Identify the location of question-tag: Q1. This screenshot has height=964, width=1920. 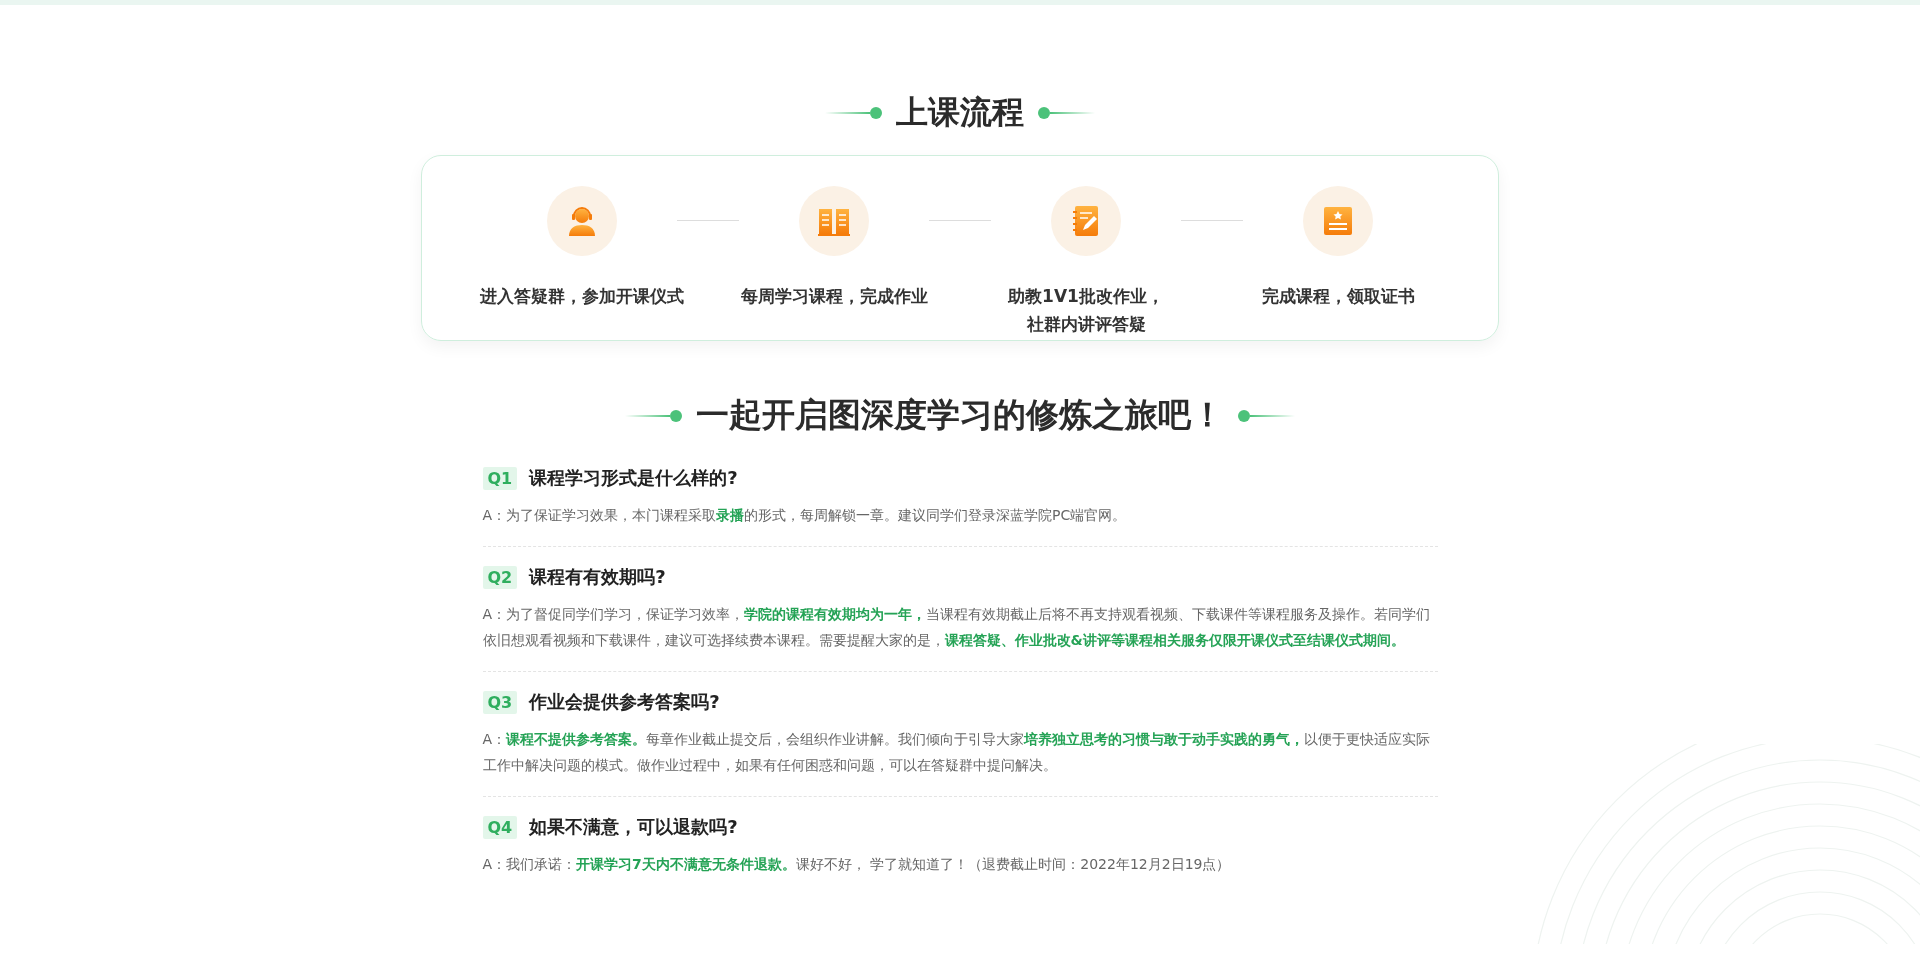
(500, 478).